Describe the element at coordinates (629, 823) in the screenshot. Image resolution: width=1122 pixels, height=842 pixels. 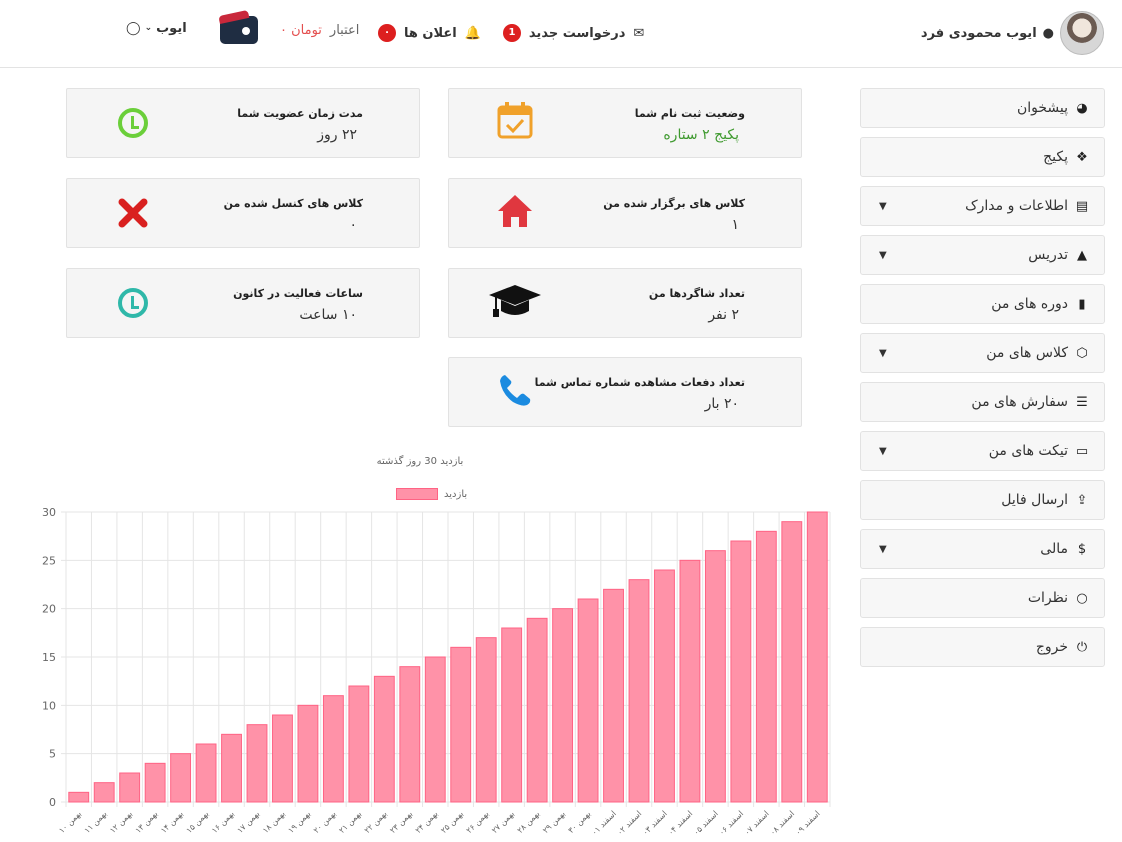
I see `x-tick-label: ۰۲ اسفند` at that location.